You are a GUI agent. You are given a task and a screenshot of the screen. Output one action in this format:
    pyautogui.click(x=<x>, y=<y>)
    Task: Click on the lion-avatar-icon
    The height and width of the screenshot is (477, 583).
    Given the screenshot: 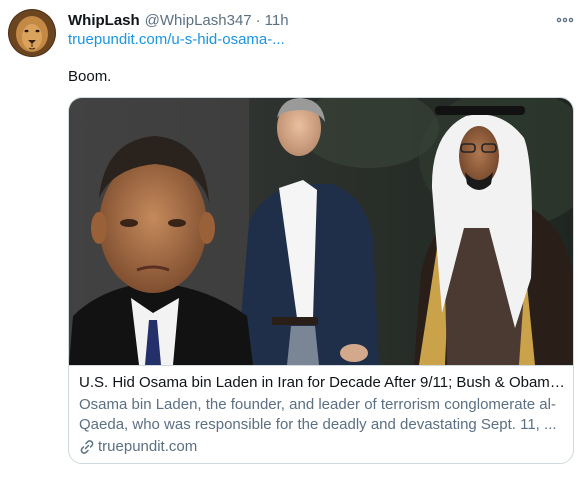 What is the action you would take?
    pyautogui.click(x=32, y=33)
    